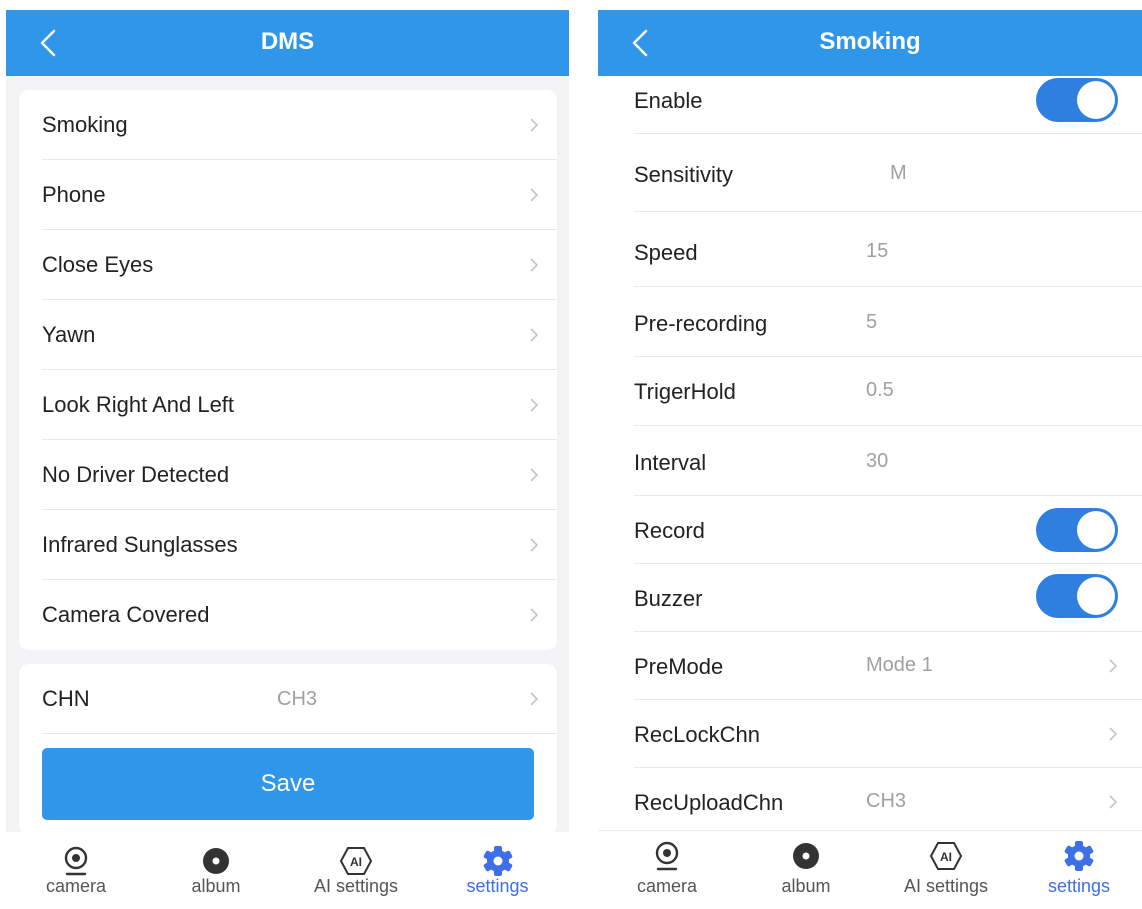 This screenshot has height=909, width=1142. Describe the element at coordinates (709, 802) in the screenshot. I see `recuploadchn-label: RecUploadChn` at that location.